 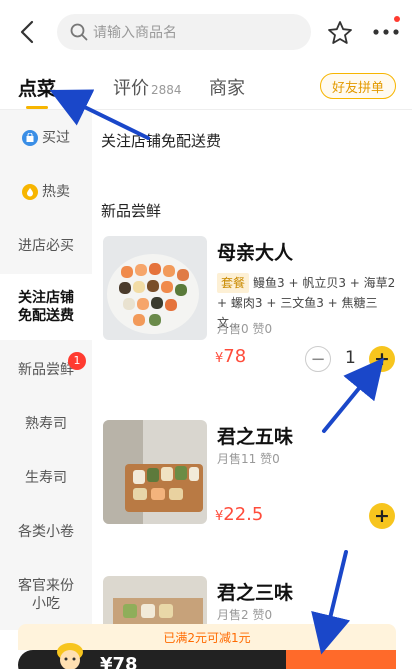 I want to click on sidebar-item-cooked-sushi: 熟寿司, so click(x=46, y=424).